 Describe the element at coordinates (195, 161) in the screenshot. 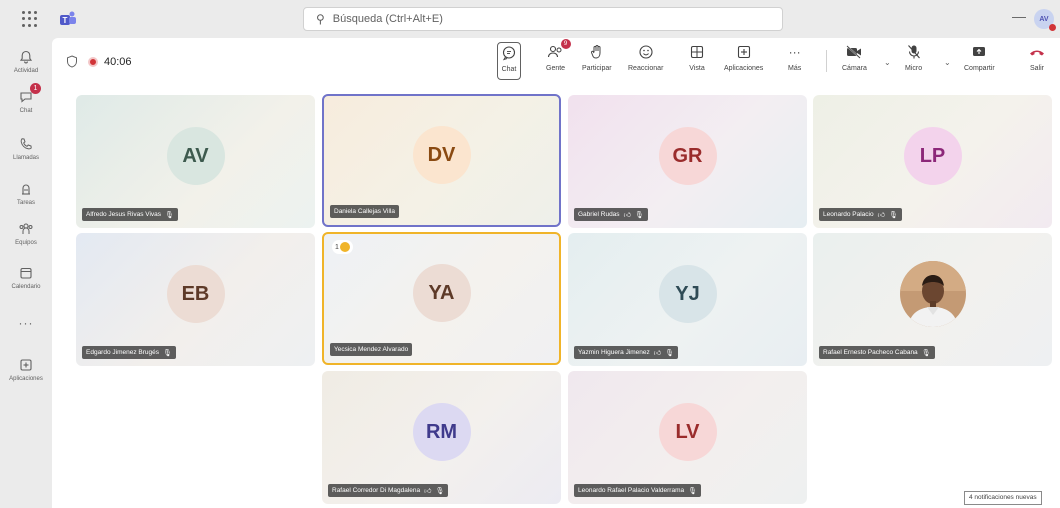

I see `participant-tile: AV Alfredo Jesus Rivas Vivas 🎙︎` at that location.